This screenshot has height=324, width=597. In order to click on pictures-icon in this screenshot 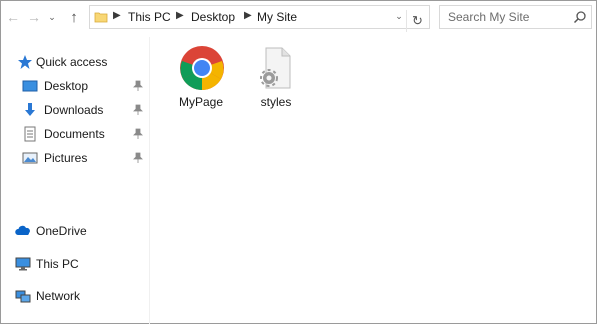, I will do `click(30, 158)`.